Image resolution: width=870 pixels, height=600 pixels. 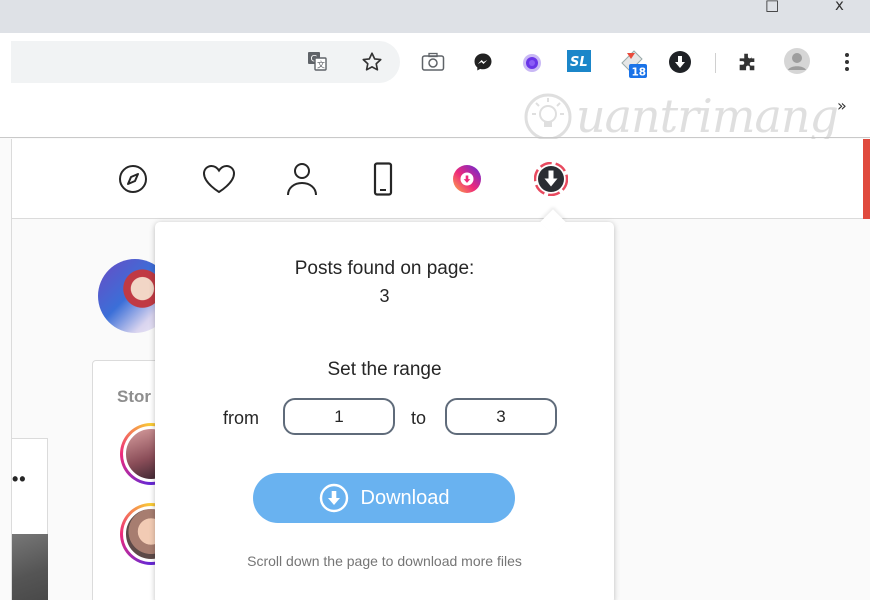 What do you see at coordinates (548, 117) in the screenshot?
I see `watermark-bulb-icon` at bounding box center [548, 117].